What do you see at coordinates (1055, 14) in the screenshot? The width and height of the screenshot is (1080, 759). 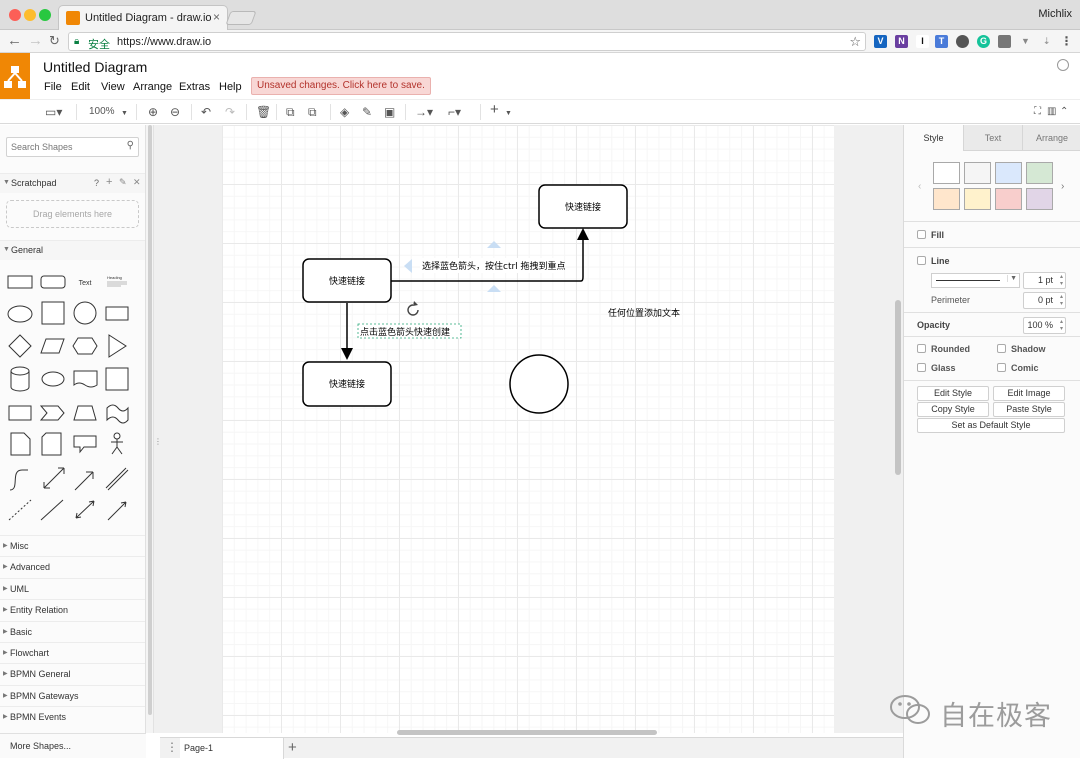 I see `profile-name: Michlix` at bounding box center [1055, 14].